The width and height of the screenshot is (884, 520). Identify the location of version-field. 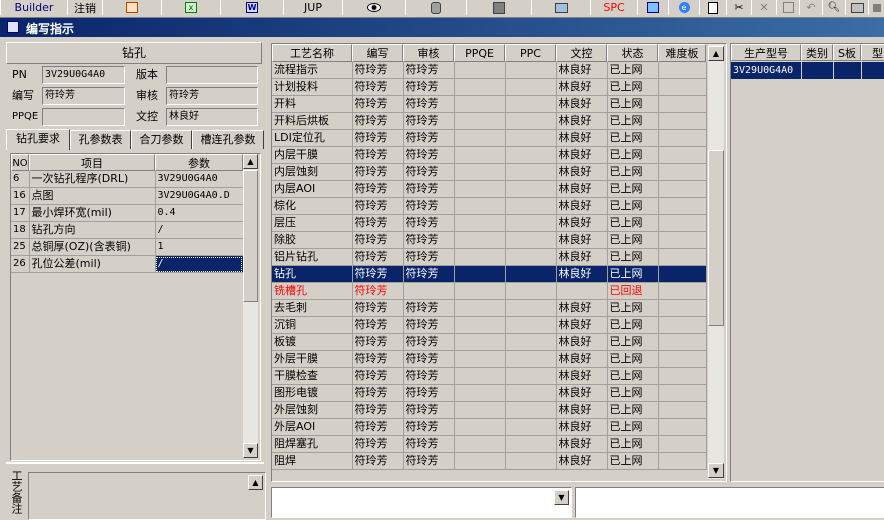
(212, 75).